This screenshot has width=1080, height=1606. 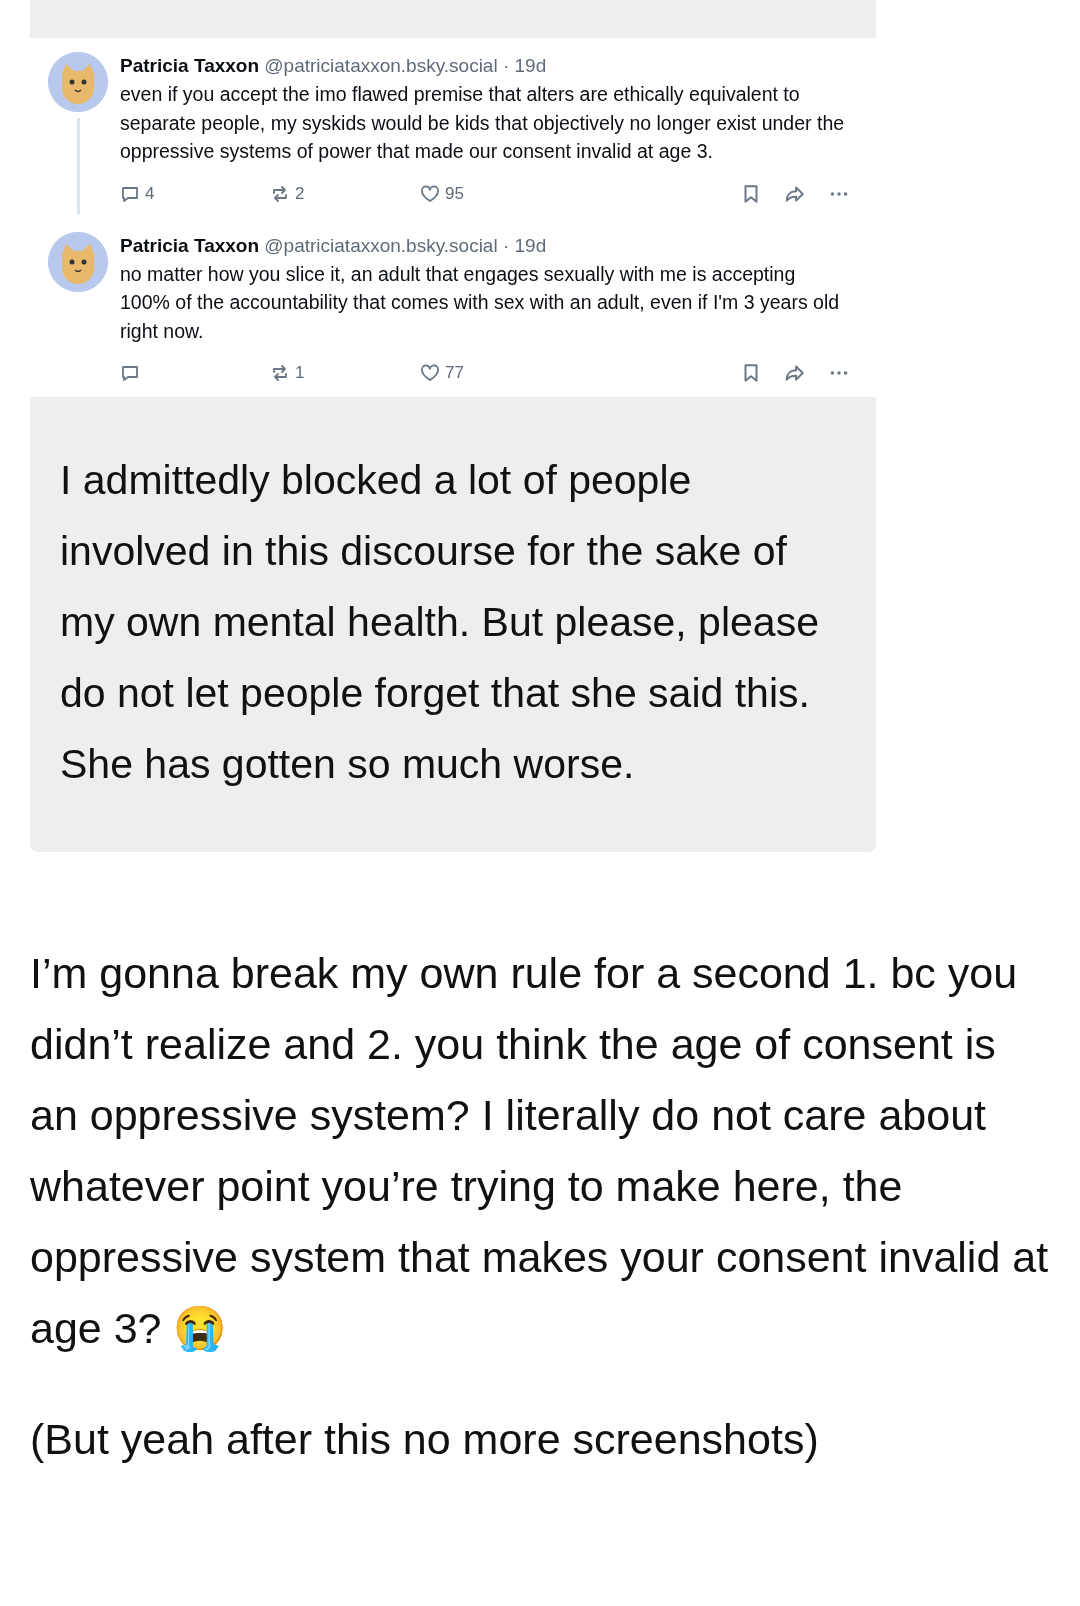 What do you see at coordinates (300, 373) in the screenshot?
I see `repost-count: 1` at bounding box center [300, 373].